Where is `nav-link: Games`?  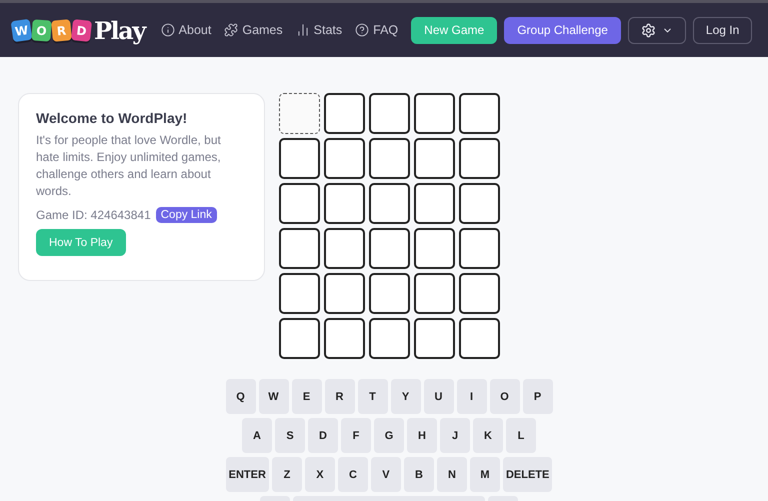 nav-link: Games is located at coordinates (253, 30).